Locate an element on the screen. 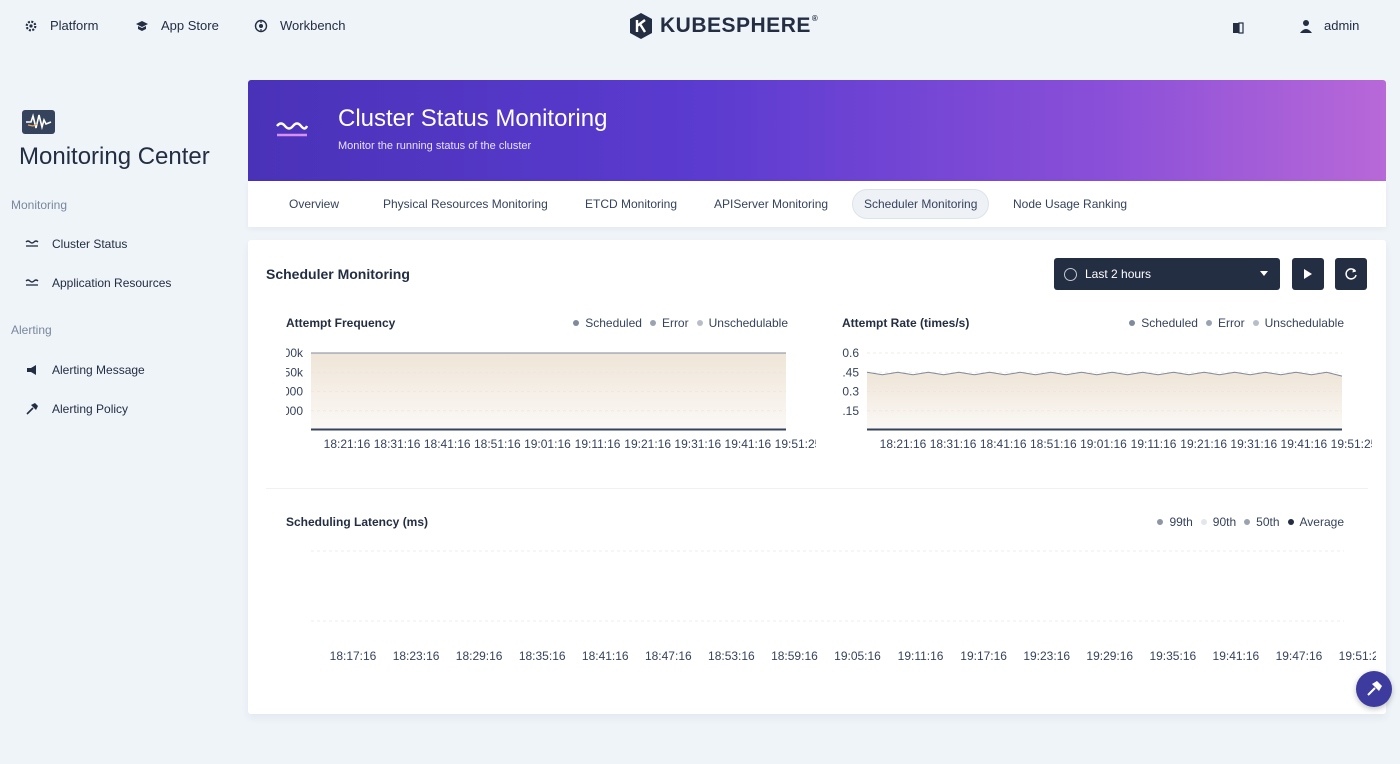 The width and height of the screenshot is (1400, 764). series-area-scheduled is located at coordinates (548, 391).